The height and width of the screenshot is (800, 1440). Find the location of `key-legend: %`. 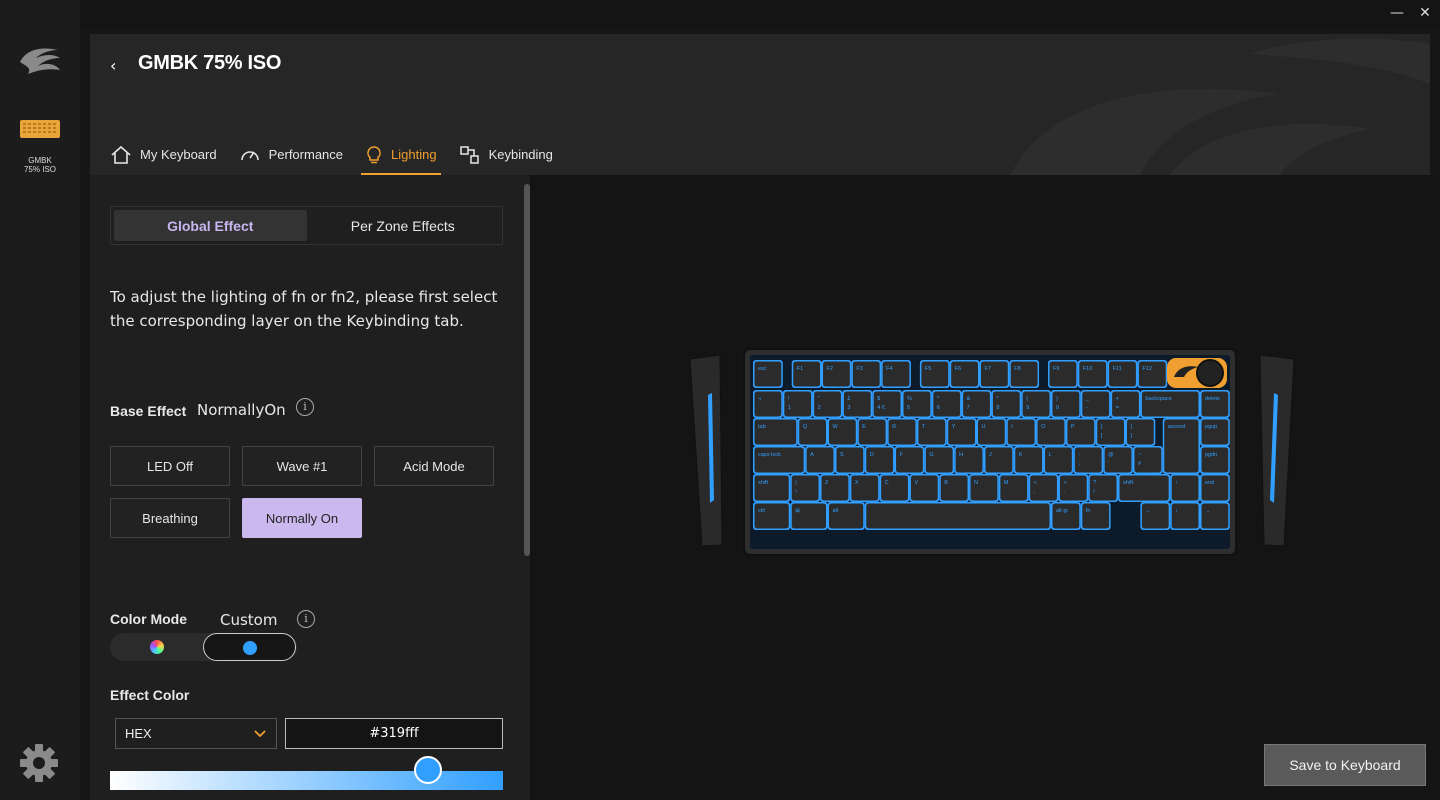

key-legend: % is located at coordinates (909, 399).